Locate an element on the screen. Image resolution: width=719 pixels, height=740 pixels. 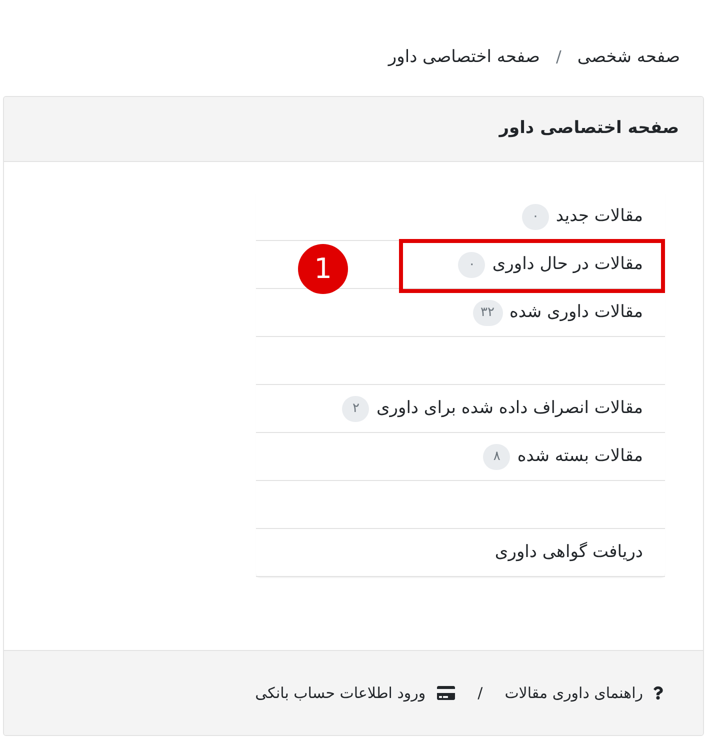
list-item-link: مقالات در حال داوری is located at coordinates (567, 264).